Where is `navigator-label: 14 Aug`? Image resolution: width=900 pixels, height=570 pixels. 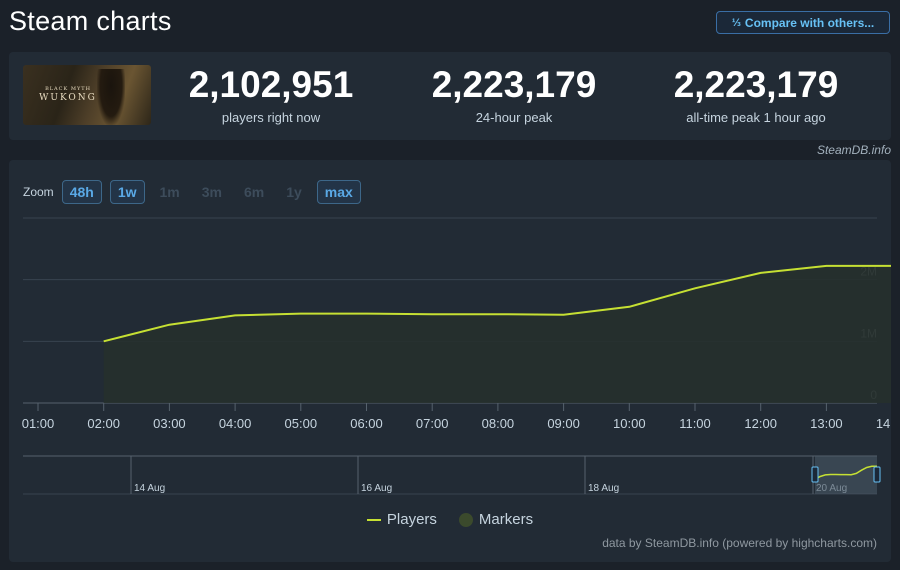 navigator-label: 14 Aug is located at coordinates (149, 488).